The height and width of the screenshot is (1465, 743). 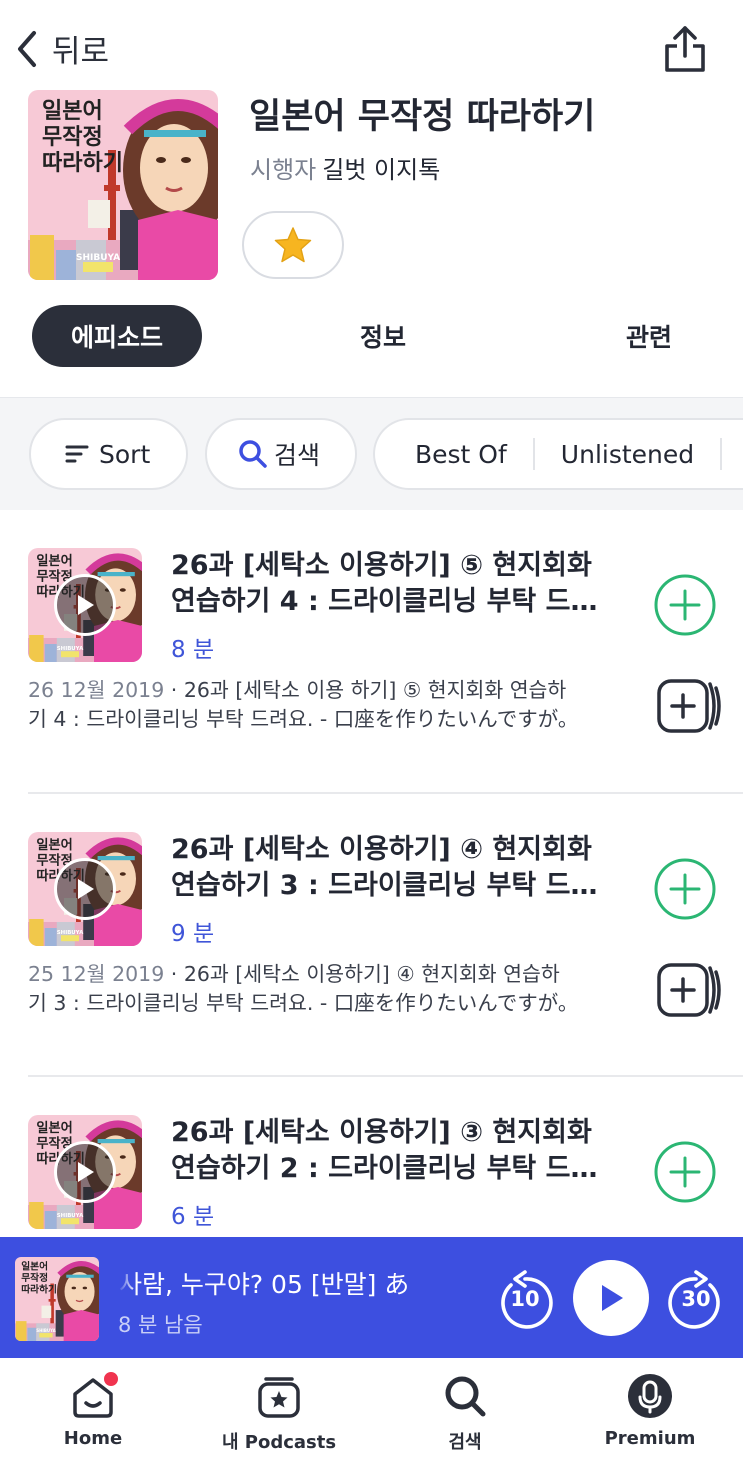 I want to click on sort-button: Sort, so click(x=108, y=454).